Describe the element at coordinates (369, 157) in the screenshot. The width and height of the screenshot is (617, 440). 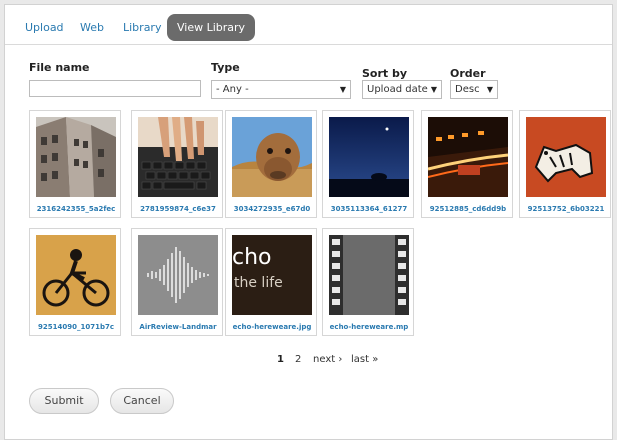
I see `night-sky-photo` at that location.